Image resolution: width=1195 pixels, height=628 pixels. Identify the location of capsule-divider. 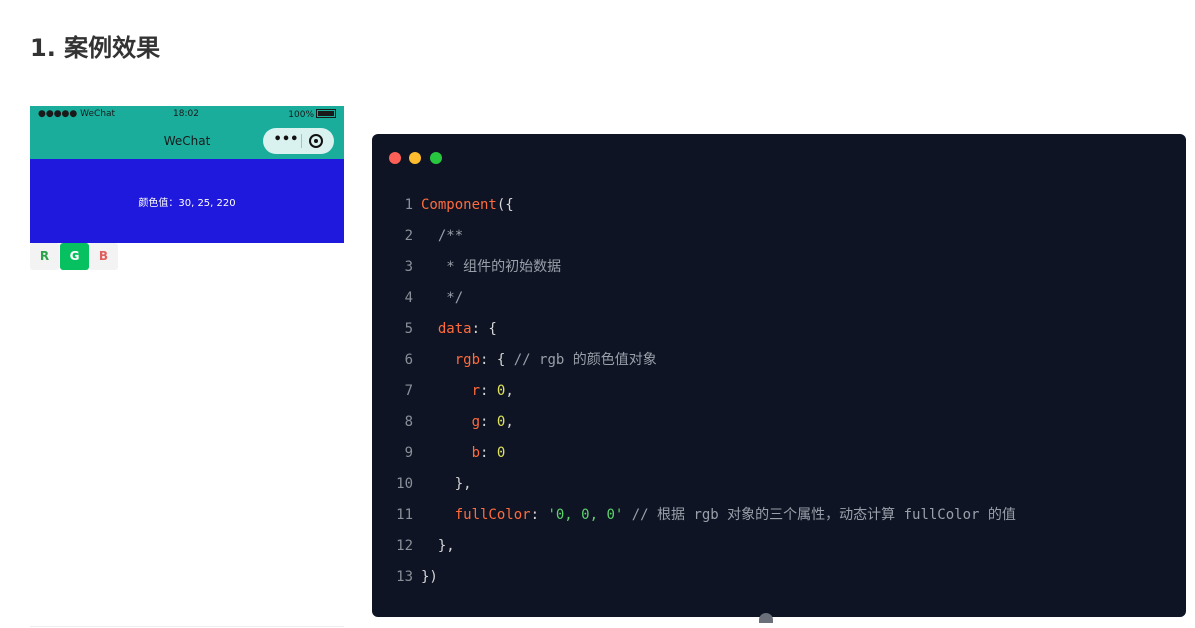
(301, 141).